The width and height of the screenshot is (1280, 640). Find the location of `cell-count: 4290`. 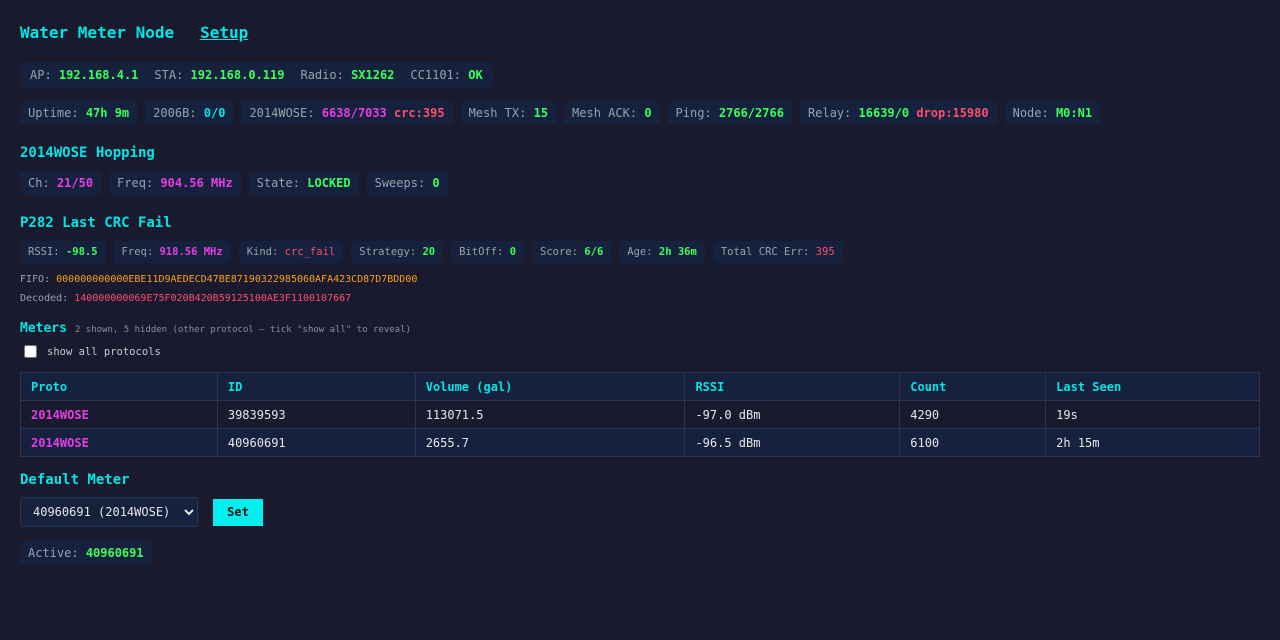

cell-count: 4290 is located at coordinates (973, 414).